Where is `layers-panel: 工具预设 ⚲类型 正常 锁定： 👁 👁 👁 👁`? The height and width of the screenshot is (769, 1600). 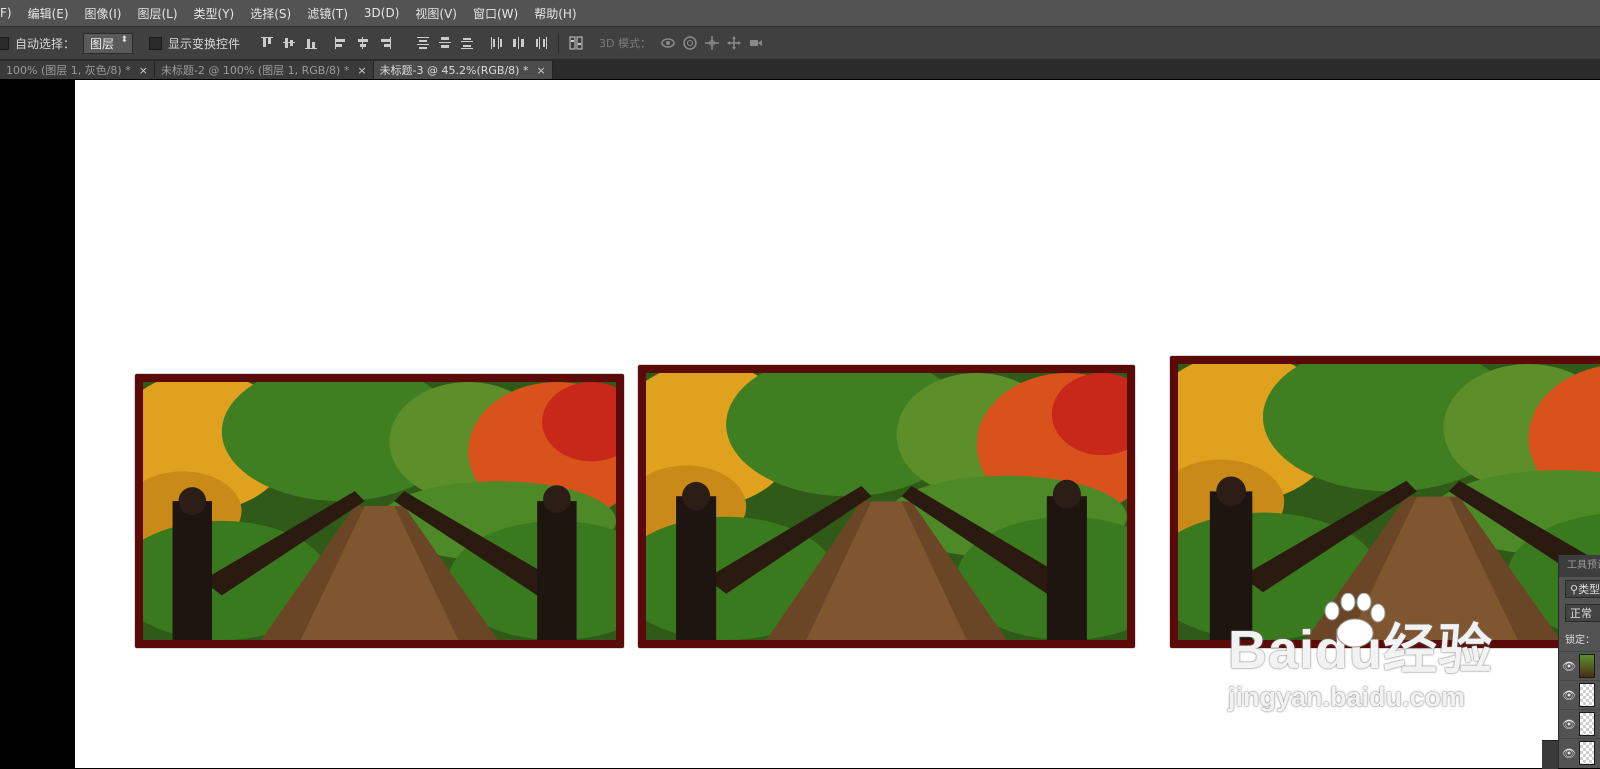
layers-panel: 工具预设 ⚲类型 正常 锁定： 👁 👁 👁 👁 is located at coordinates (1579, 661).